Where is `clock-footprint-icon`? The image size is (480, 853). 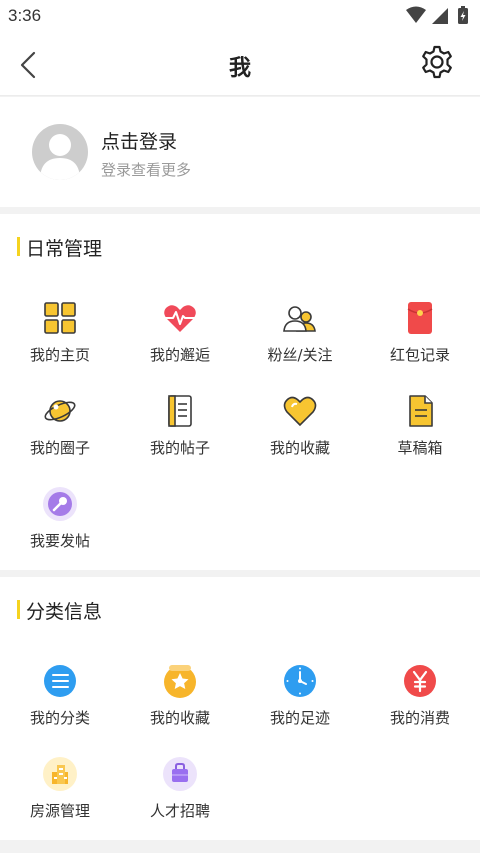 clock-footprint-icon is located at coordinates (300, 681).